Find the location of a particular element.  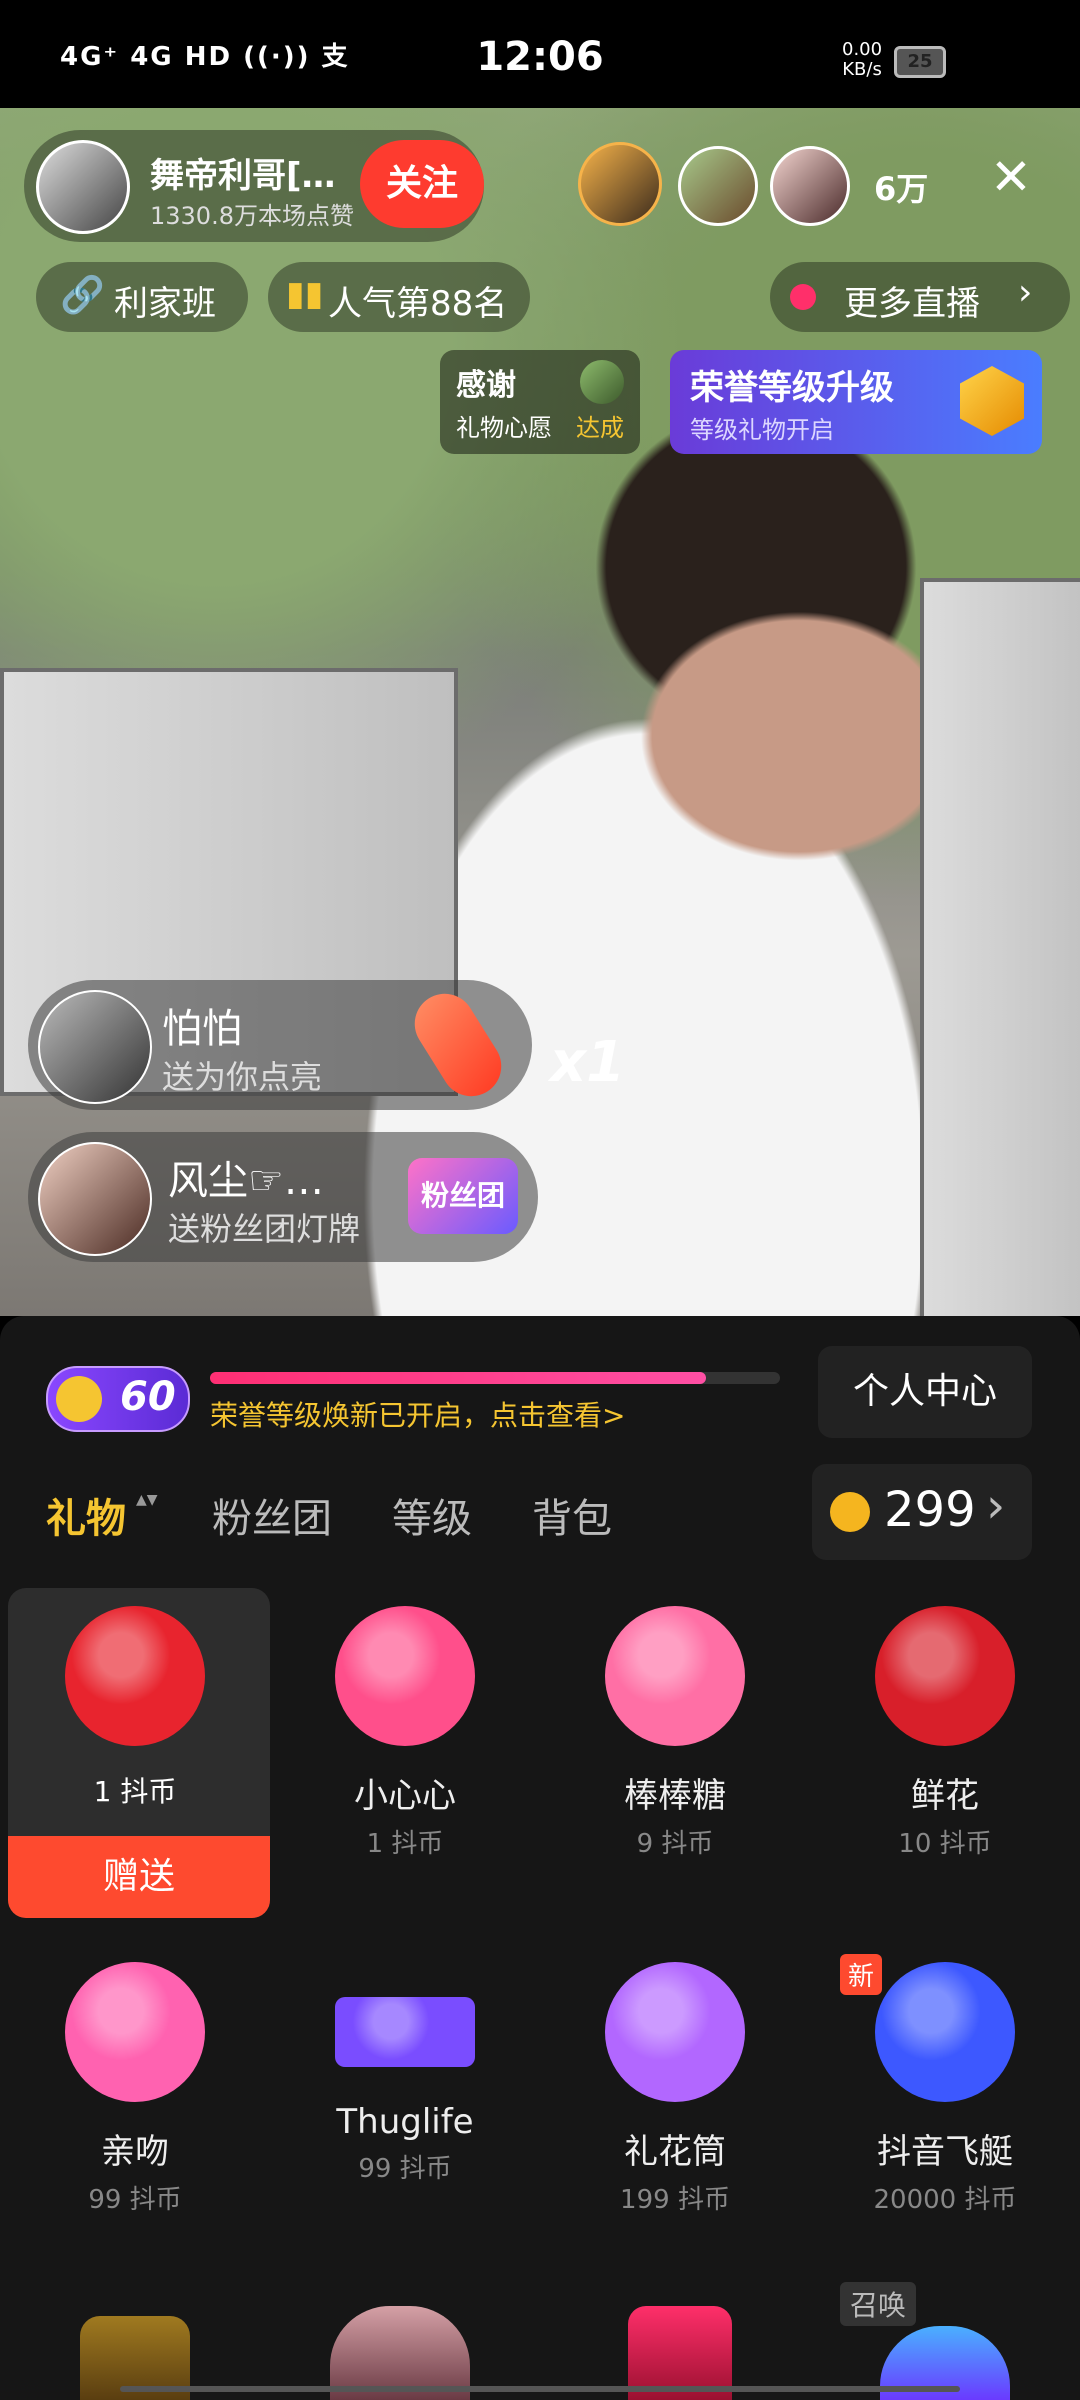

sort-arrows-icon: ▲▼ is located at coordinates (147, 1500).